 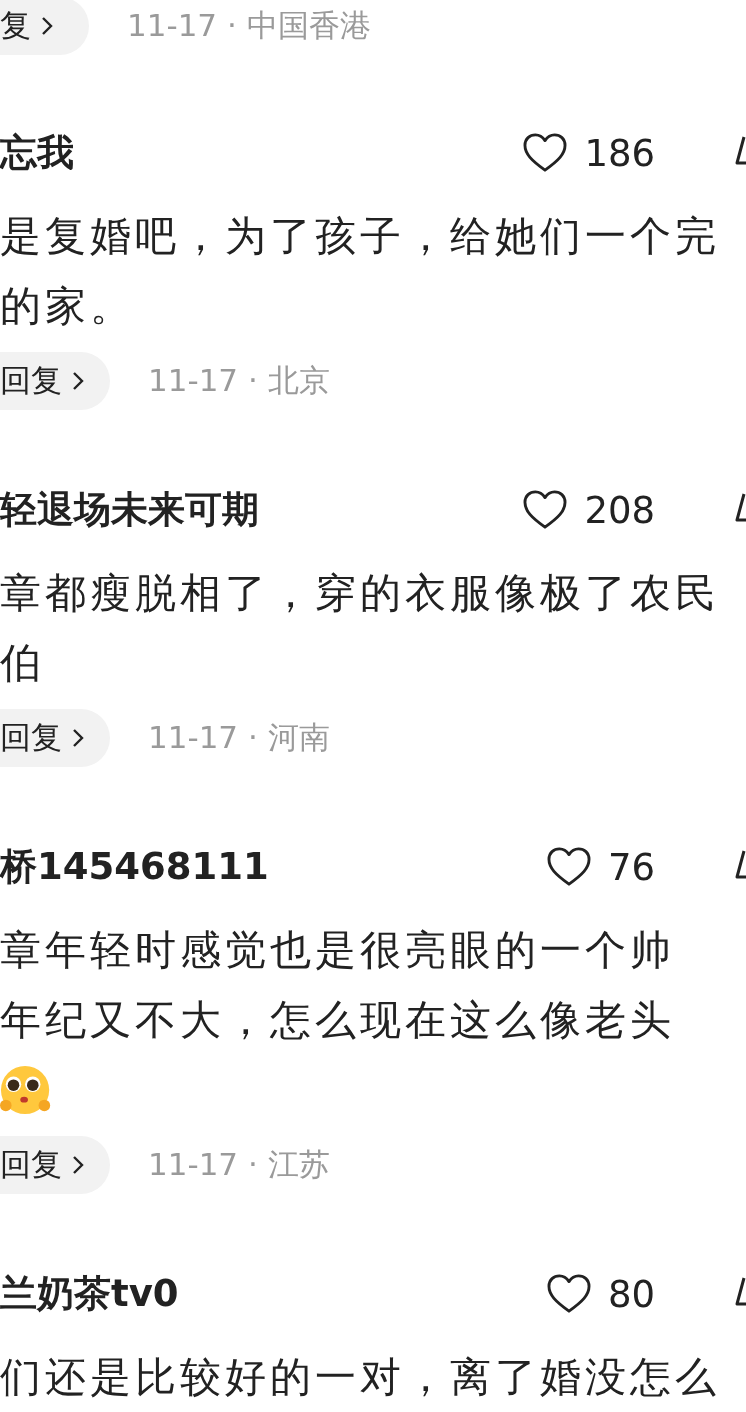 What do you see at coordinates (249, 25) in the screenshot?
I see `comment-date: 11-17 · 中国香港` at bounding box center [249, 25].